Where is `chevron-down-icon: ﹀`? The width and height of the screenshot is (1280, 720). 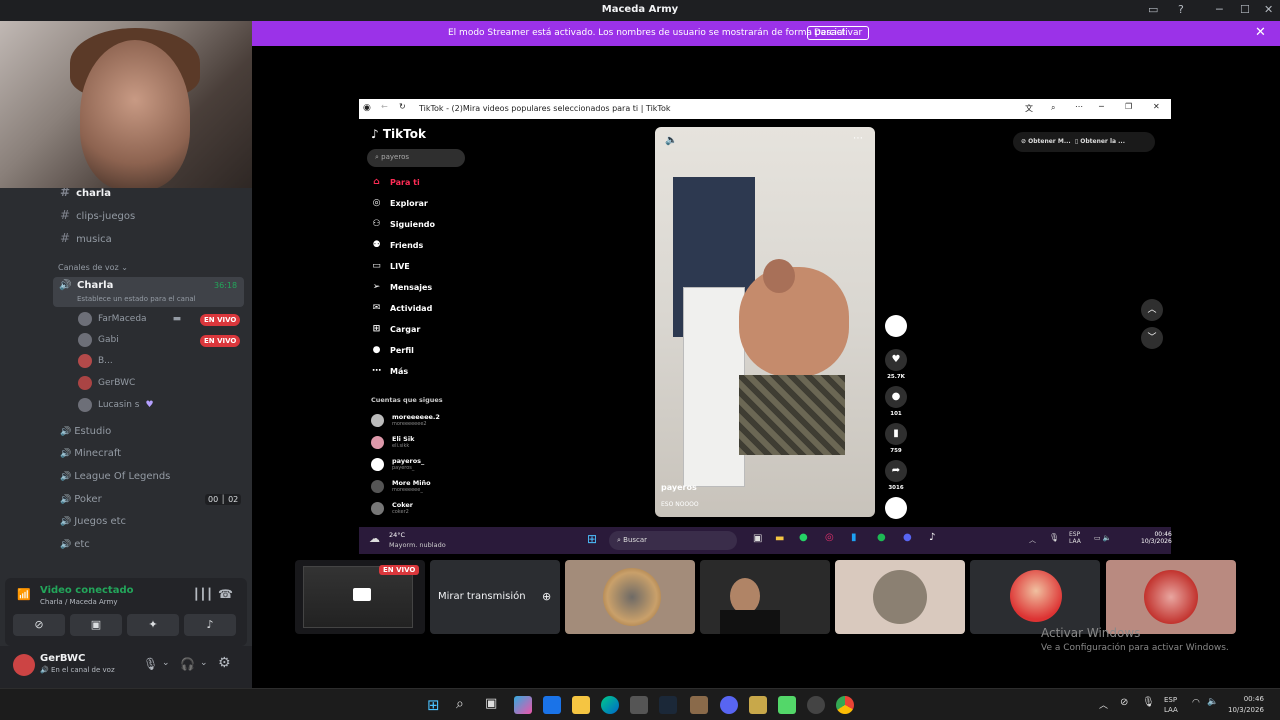
chevron-down-icon: ﹀ is located at coordinates (1152, 338).